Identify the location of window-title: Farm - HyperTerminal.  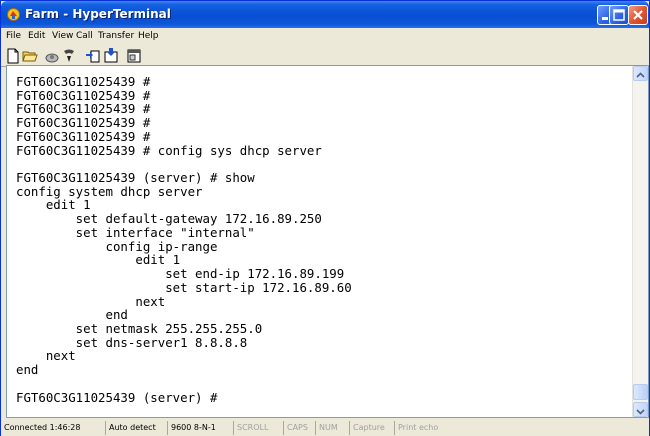
(98, 14).